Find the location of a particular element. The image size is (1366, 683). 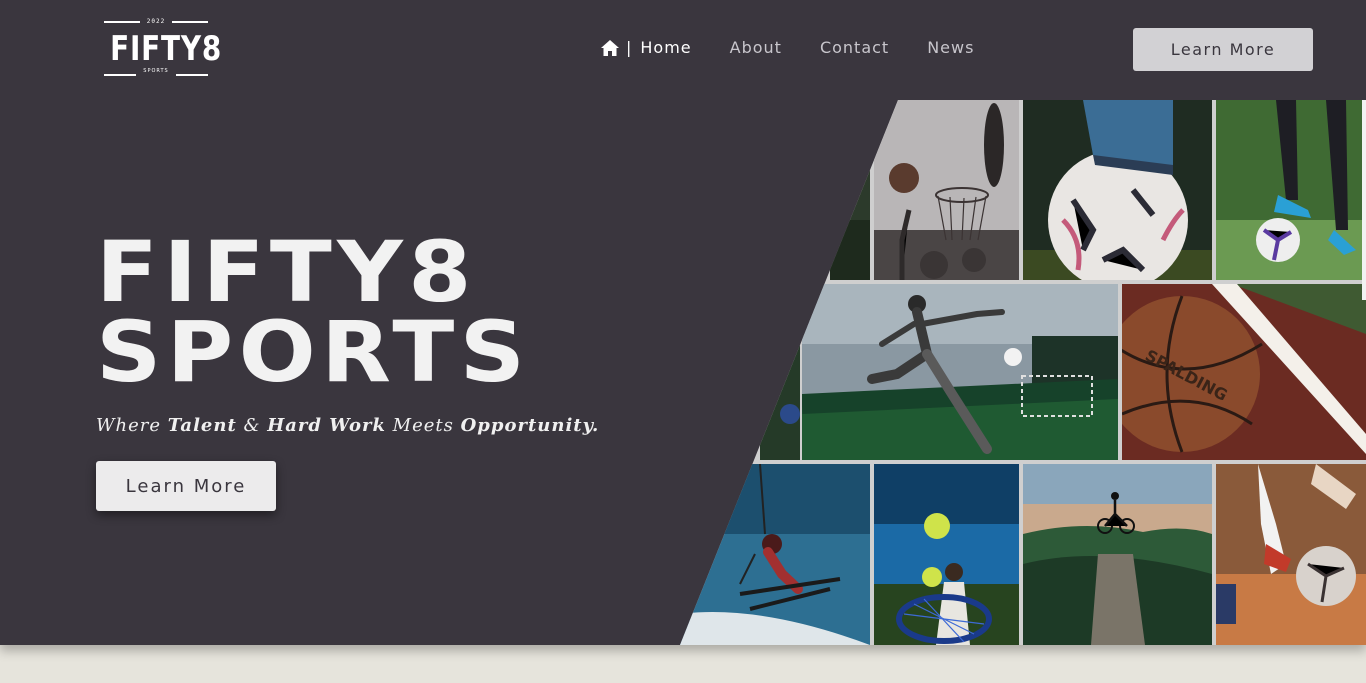

tennis-player-photo is located at coordinates (946, 554).